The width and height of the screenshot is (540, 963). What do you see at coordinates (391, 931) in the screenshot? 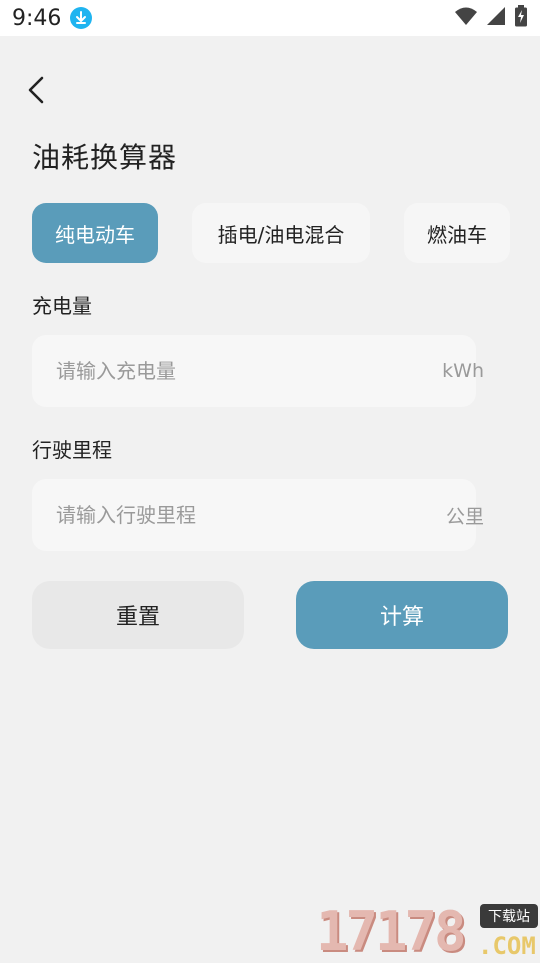
I see `watermark-digits: 17178` at bounding box center [391, 931].